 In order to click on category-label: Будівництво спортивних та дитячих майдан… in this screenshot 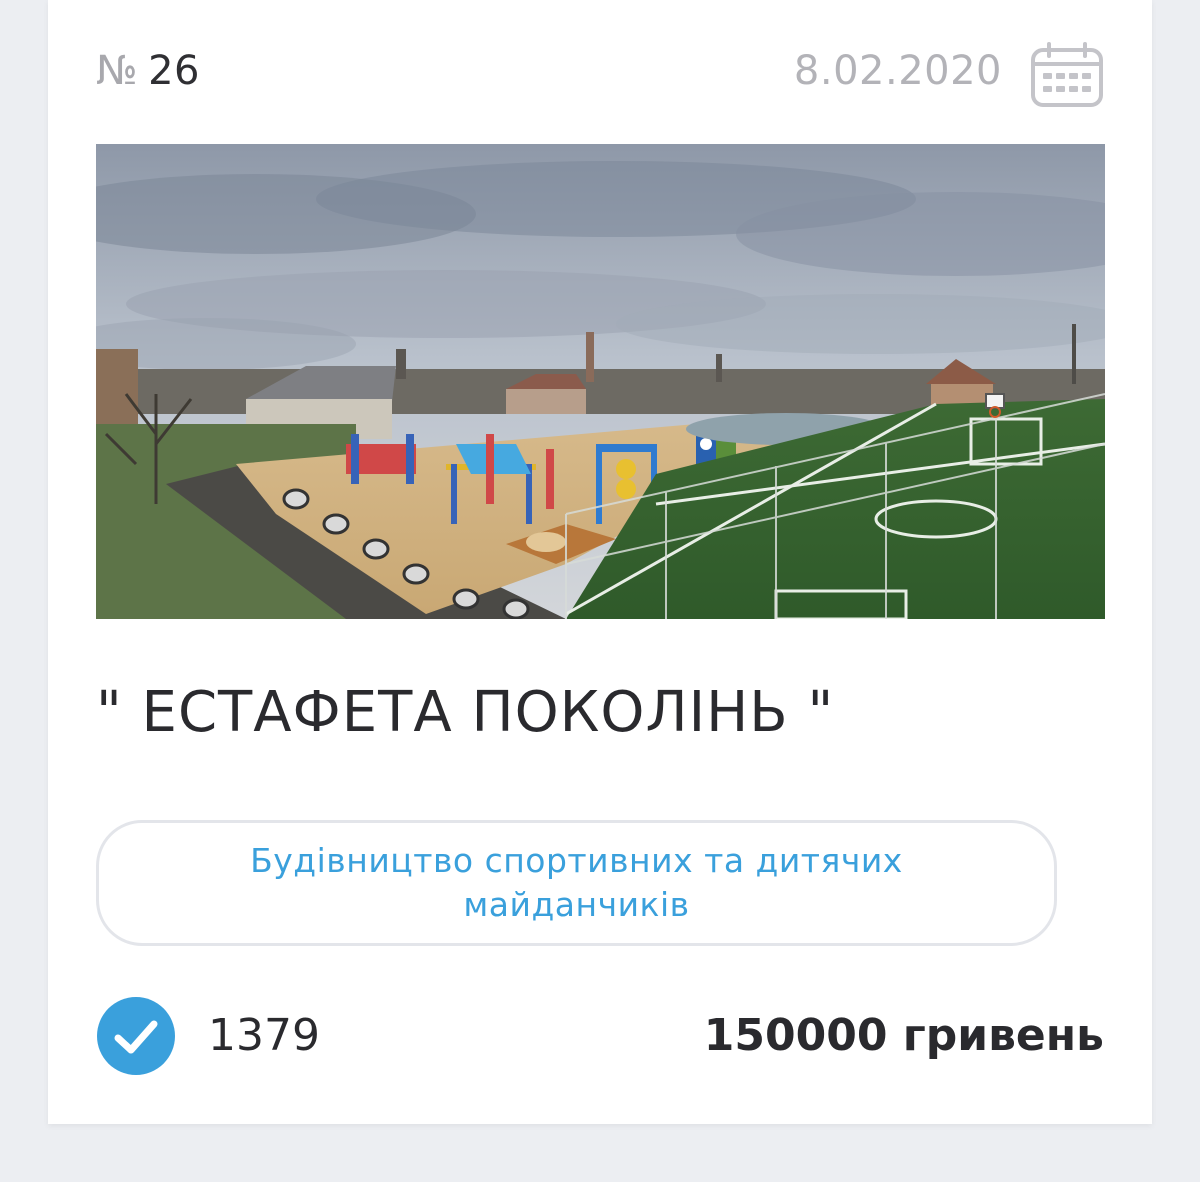, I will do `click(576, 882)`.